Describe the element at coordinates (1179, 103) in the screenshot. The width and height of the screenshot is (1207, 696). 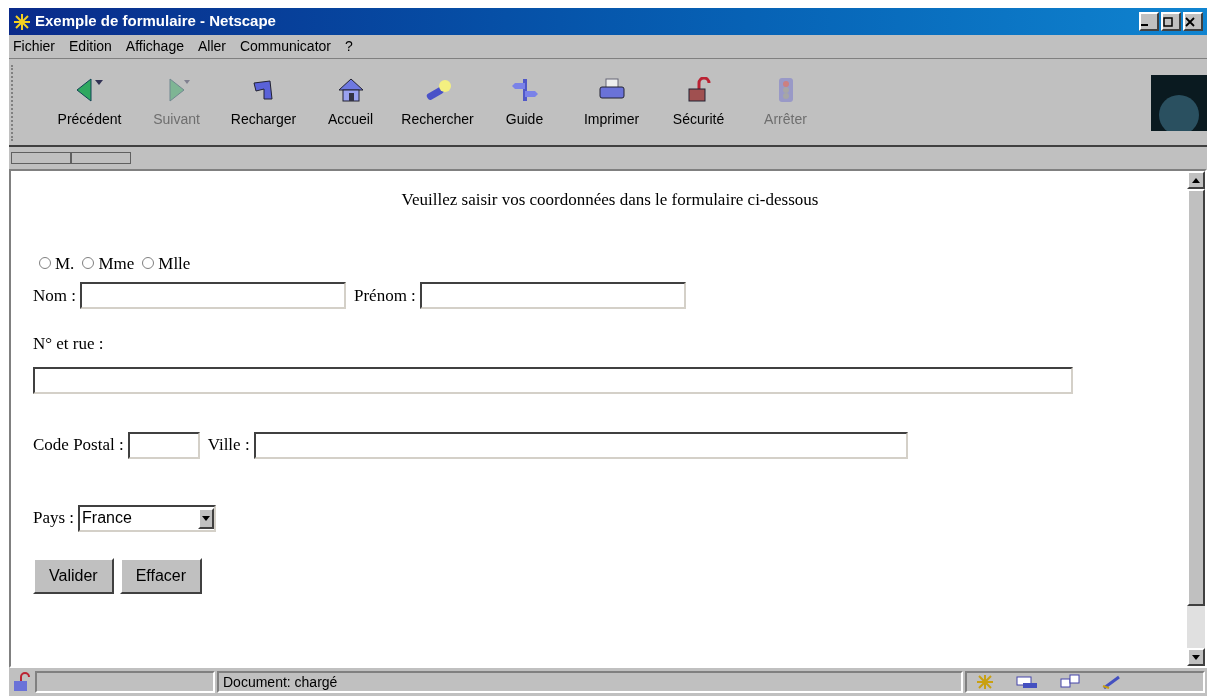
I see `logo-icon` at that location.